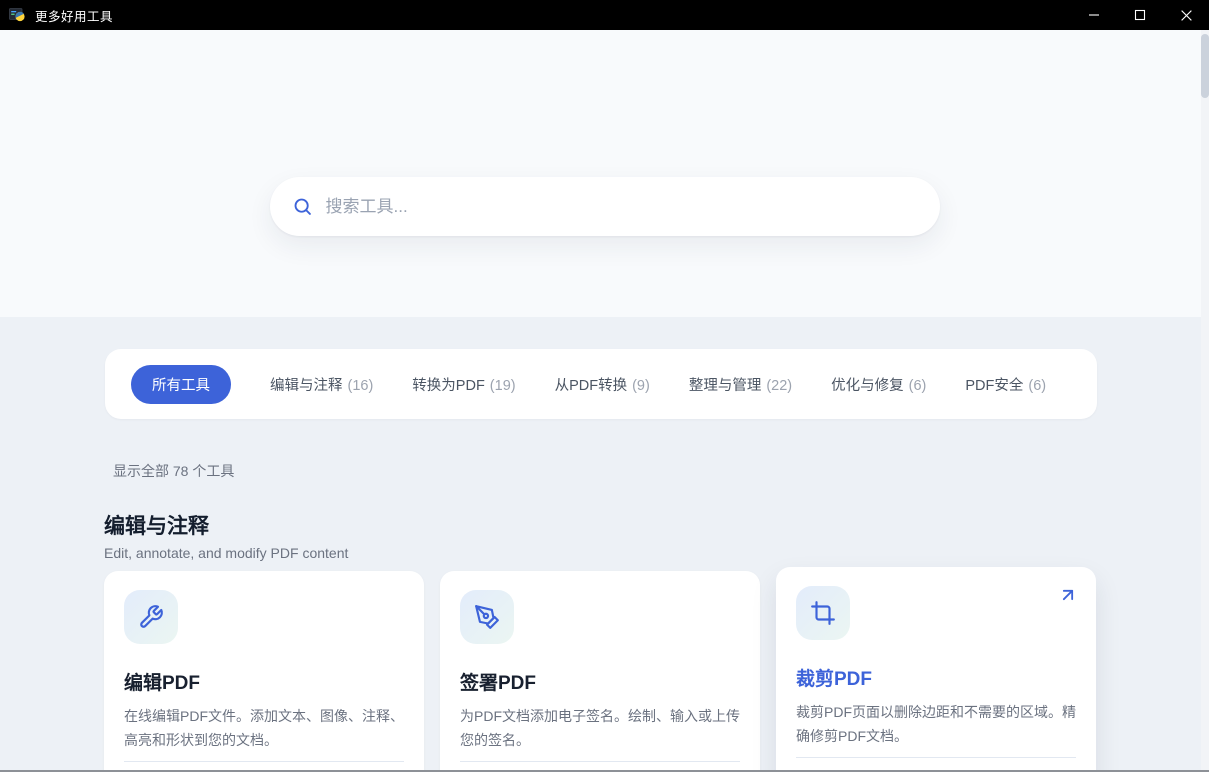 The image size is (1209, 772). Describe the element at coordinates (226, 553) in the screenshot. I see `section-subtitle: Edit, annotate, and modify PDF content` at that location.